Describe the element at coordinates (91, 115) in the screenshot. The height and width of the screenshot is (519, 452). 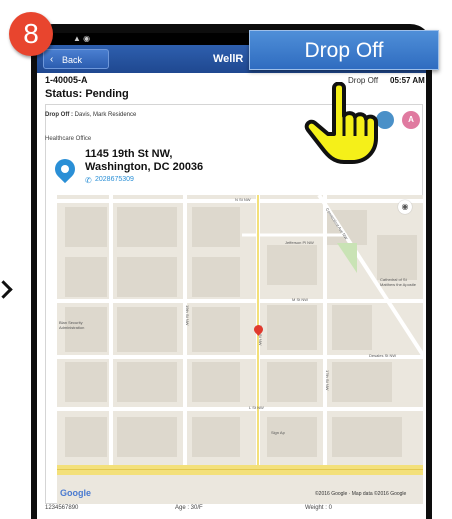
I see `dropoff-line: Drop Off : Davis, Mark Residence` at that location.